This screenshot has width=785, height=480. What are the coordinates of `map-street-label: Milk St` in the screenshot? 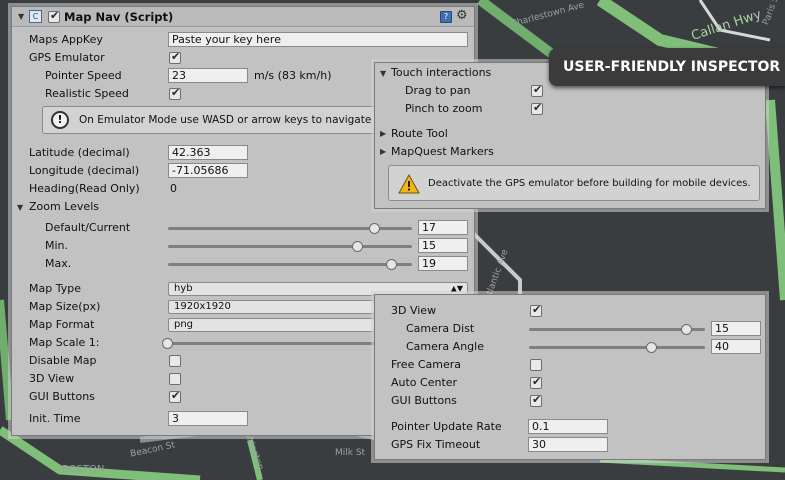 It's located at (350, 453).